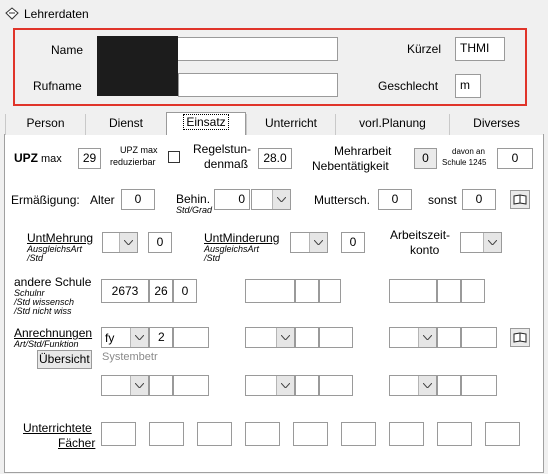 The height and width of the screenshot is (474, 548). What do you see at coordinates (481, 242) in the screenshot?
I see `arbeitszeit-select` at bounding box center [481, 242].